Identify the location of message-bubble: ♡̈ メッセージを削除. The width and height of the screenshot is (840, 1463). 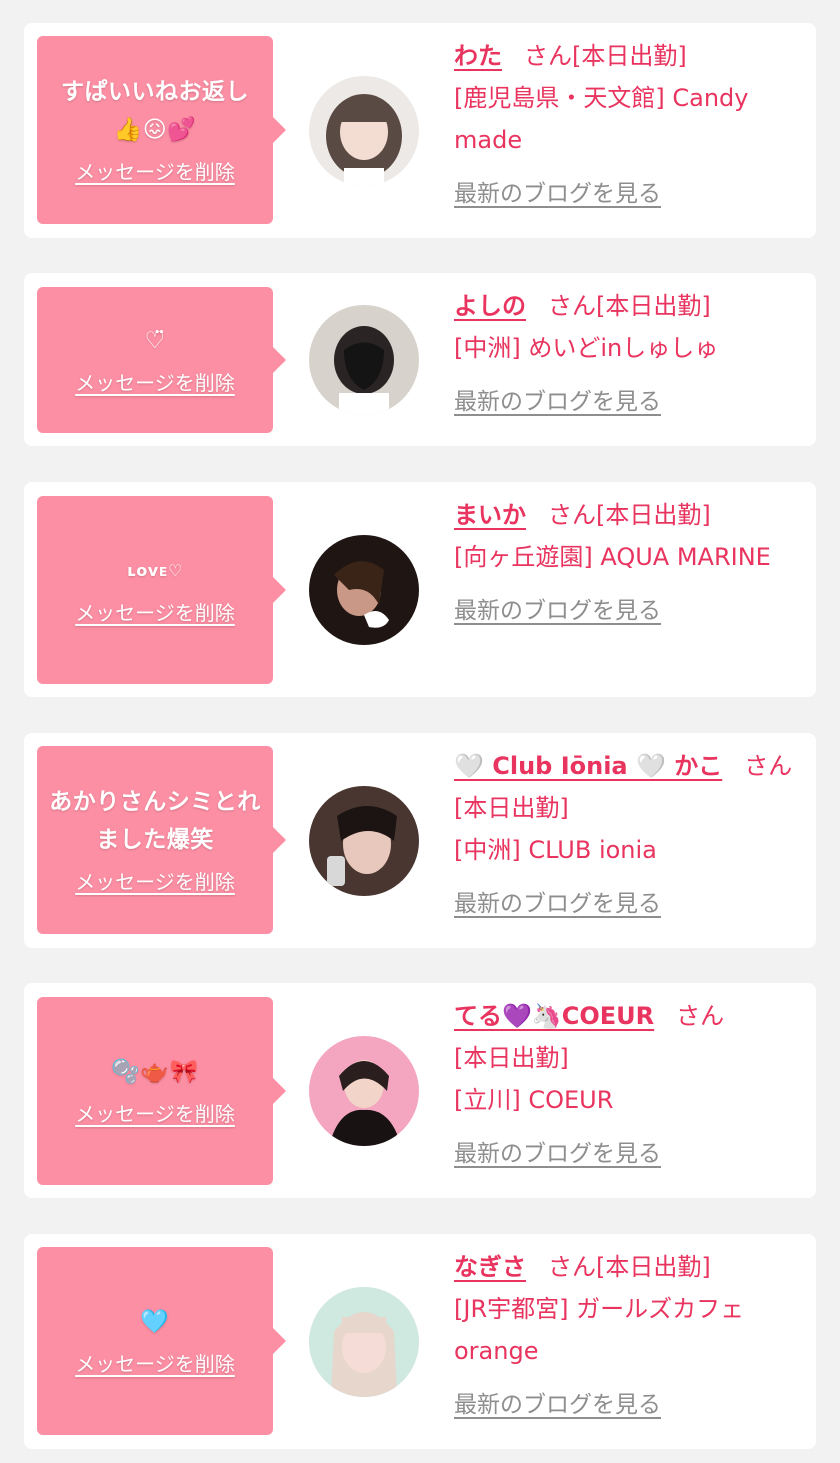
(161, 360).